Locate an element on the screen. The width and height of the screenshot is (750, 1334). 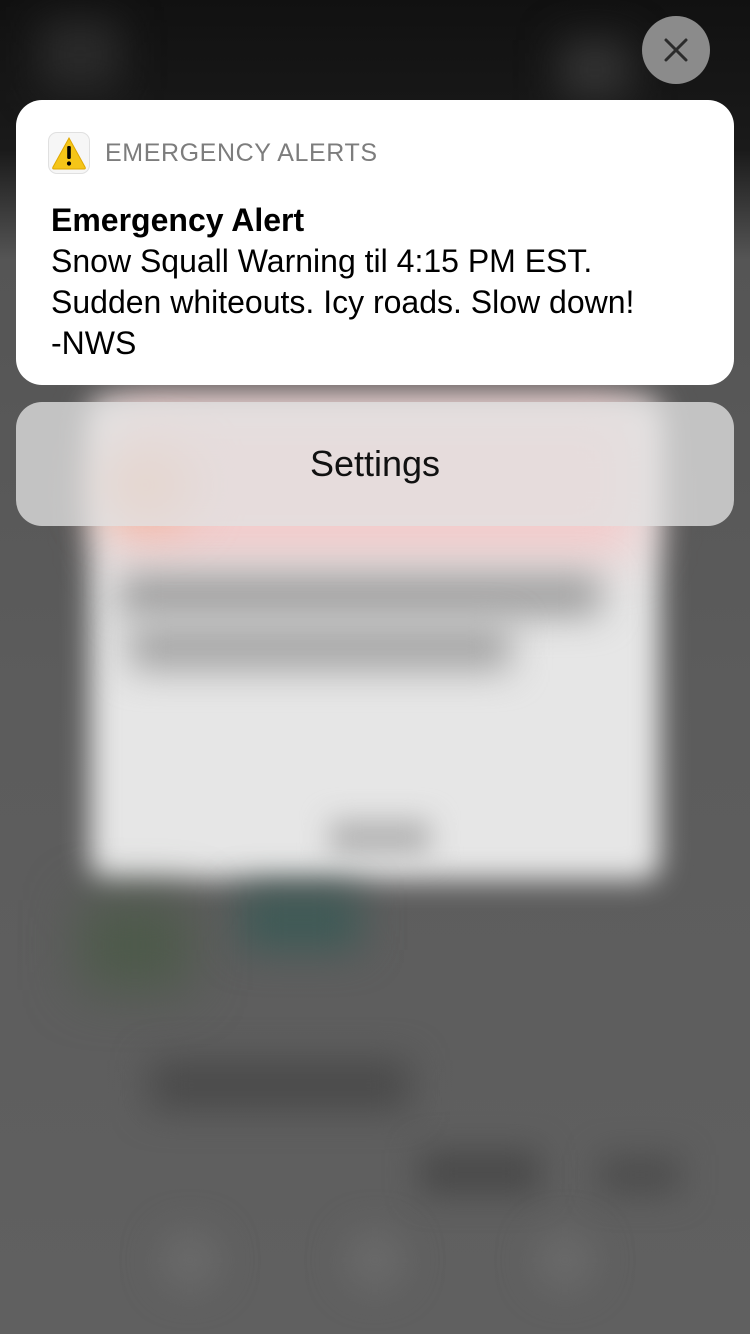
alert-title: Emergency Alert is located at coordinates (178, 220).